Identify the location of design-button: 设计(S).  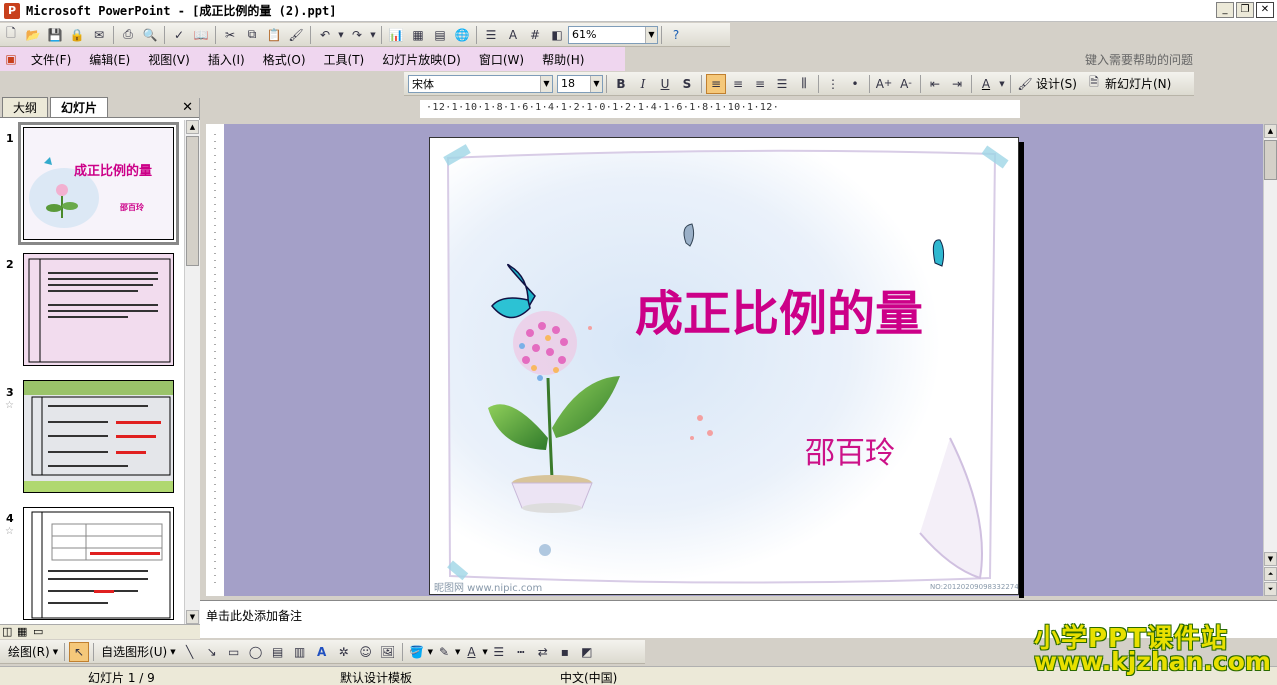
(1056, 83).